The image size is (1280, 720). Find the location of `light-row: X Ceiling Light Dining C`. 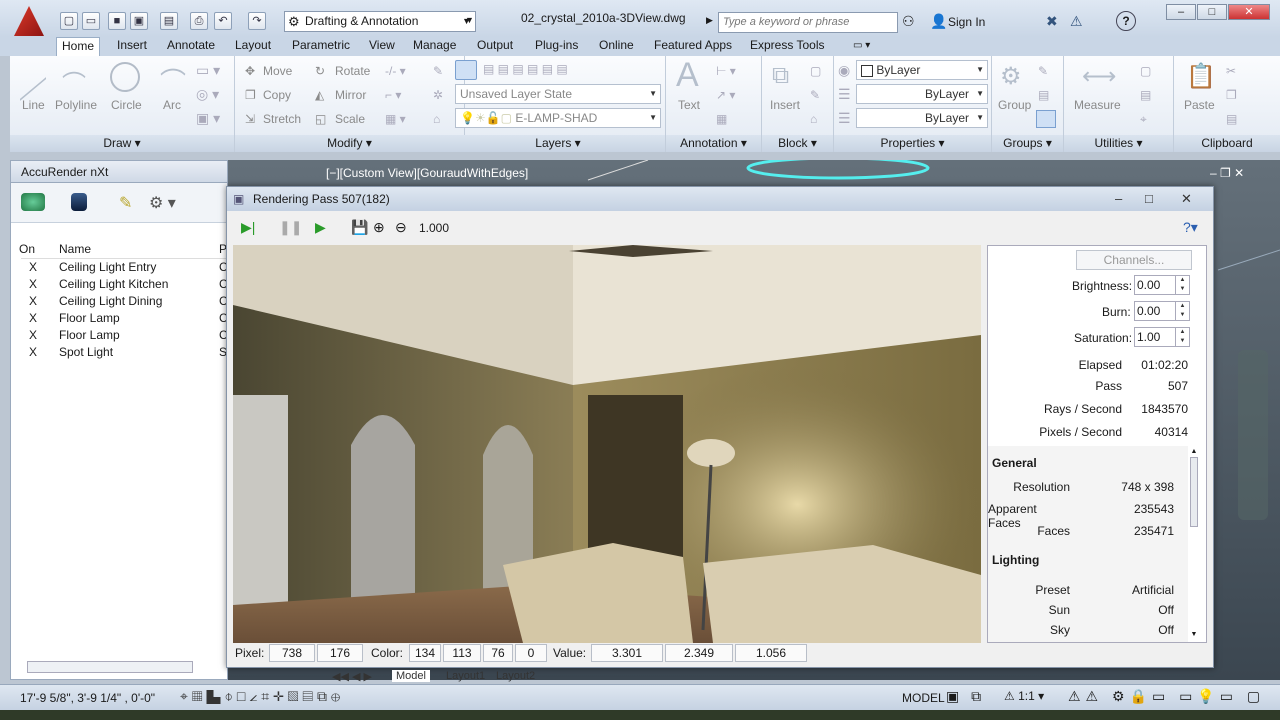

light-row: X Ceiling Light Dining C is located at coordinates (125, 301).